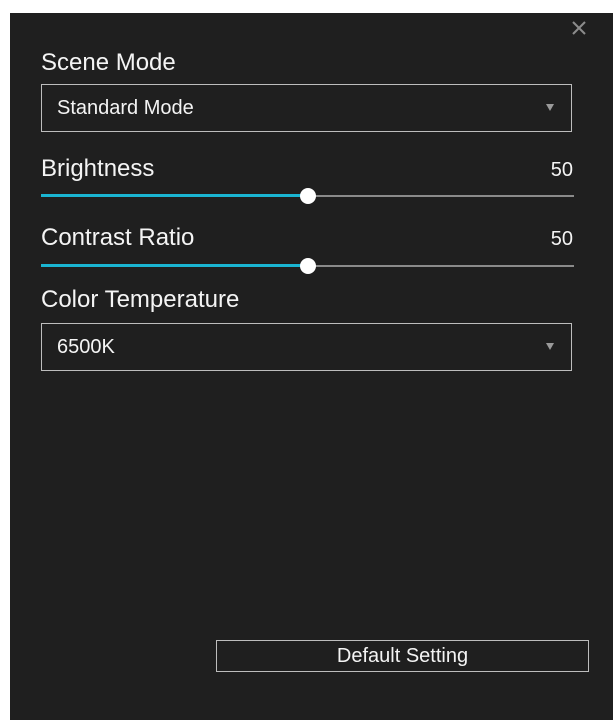 The height and width of the screenshot is (720, 613). What do you see at coordinates (174, 195) in the screenshot?
I see `brightness-fill` at bounding box center [174, 195].